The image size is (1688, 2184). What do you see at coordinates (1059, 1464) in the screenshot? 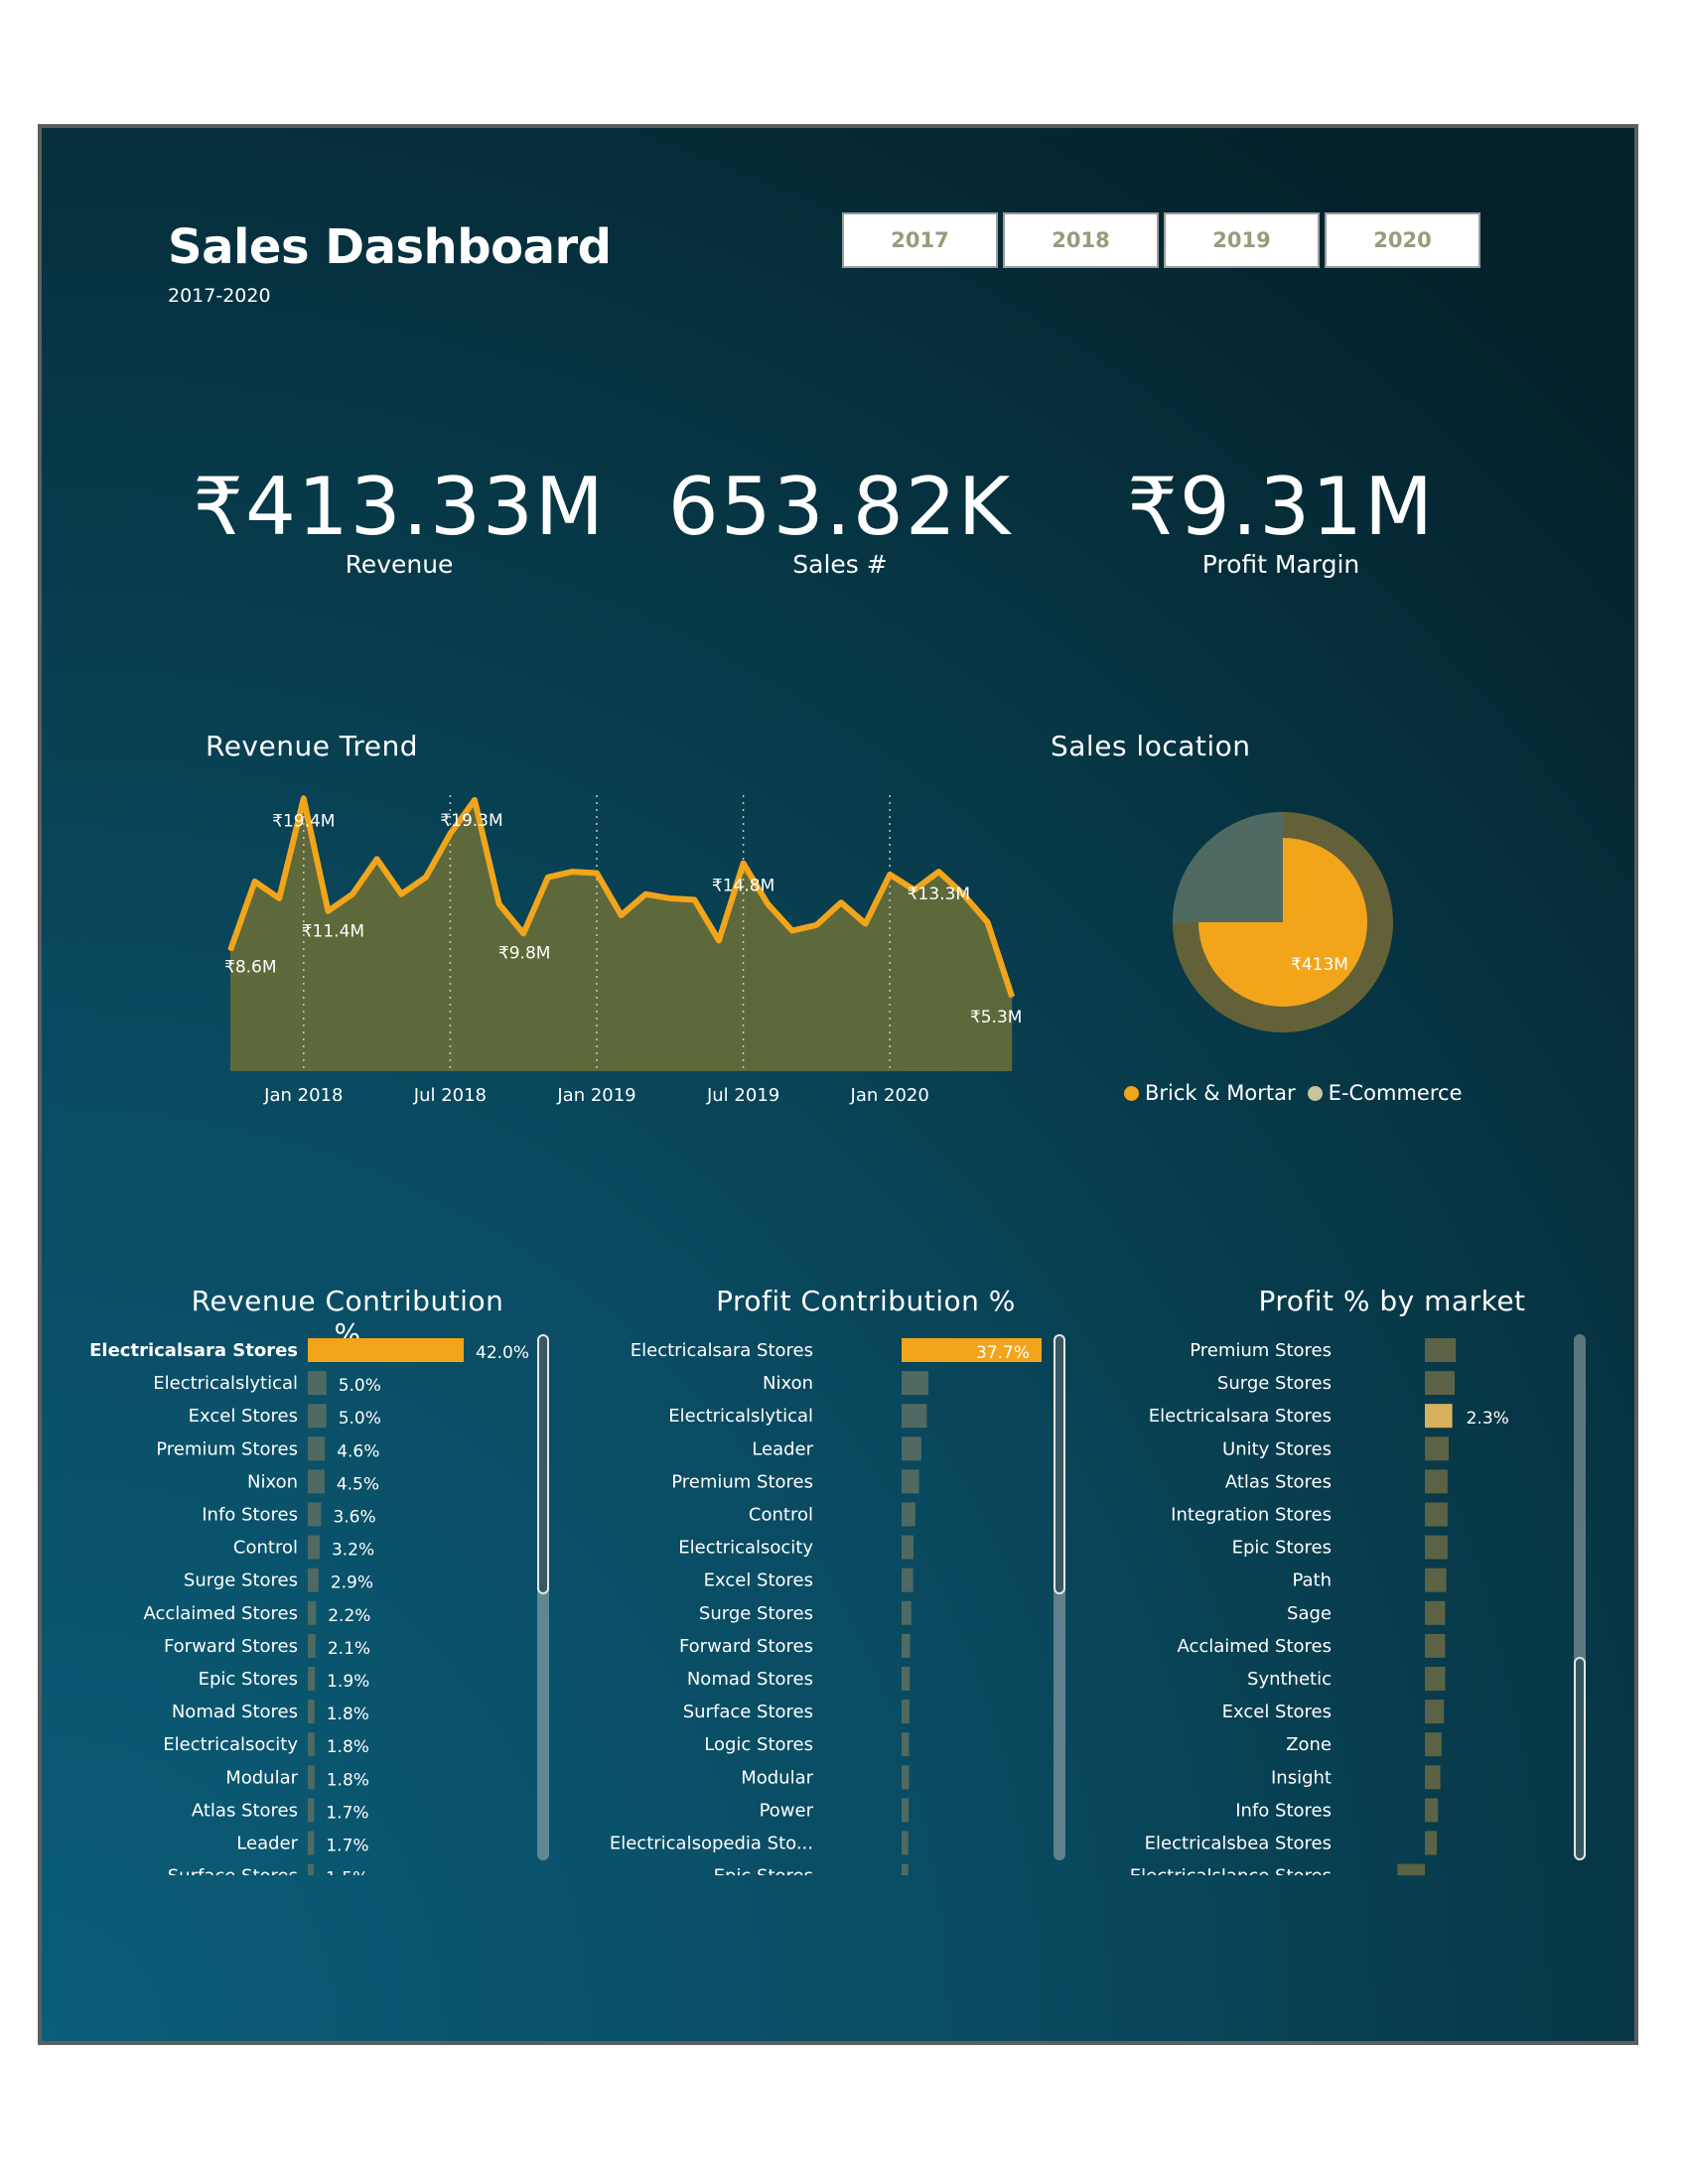
I see `profit-contribution-scroll-thumb` at bounding box center [1059, 1464].